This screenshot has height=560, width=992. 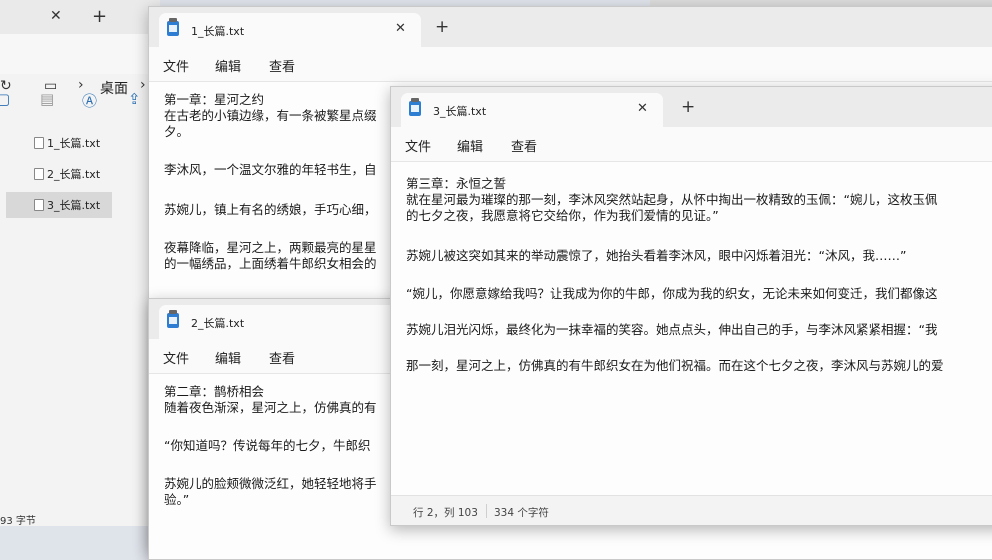 I want to click on paste-icon: ▤, so click(x=47, y=99).